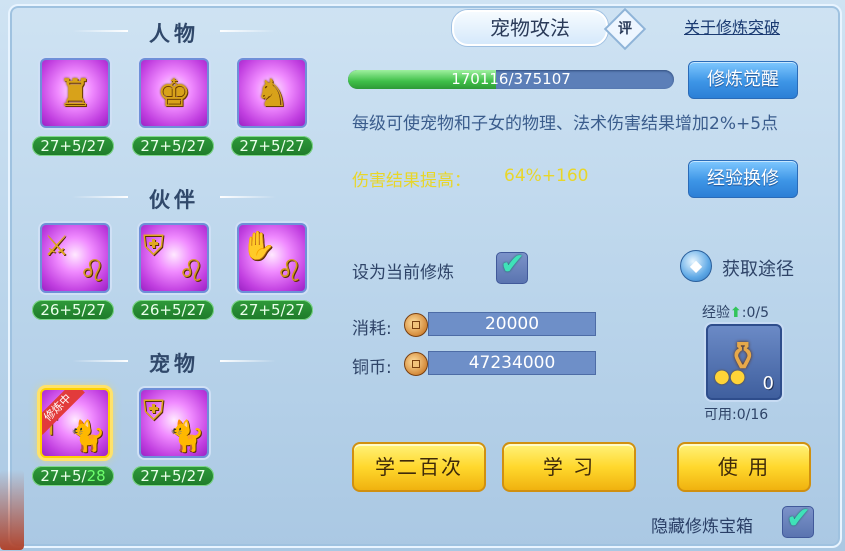 This screenshot has width=845, height=551. What do you see at coordinates (12, 510) in the screenshot?
I see `decorative-ornament` at bounding box center [12, 510].